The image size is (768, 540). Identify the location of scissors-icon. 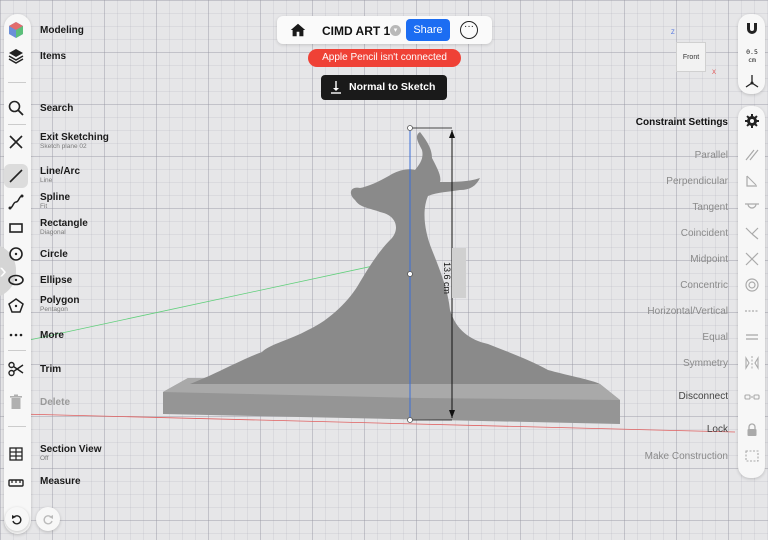
(16, 369).